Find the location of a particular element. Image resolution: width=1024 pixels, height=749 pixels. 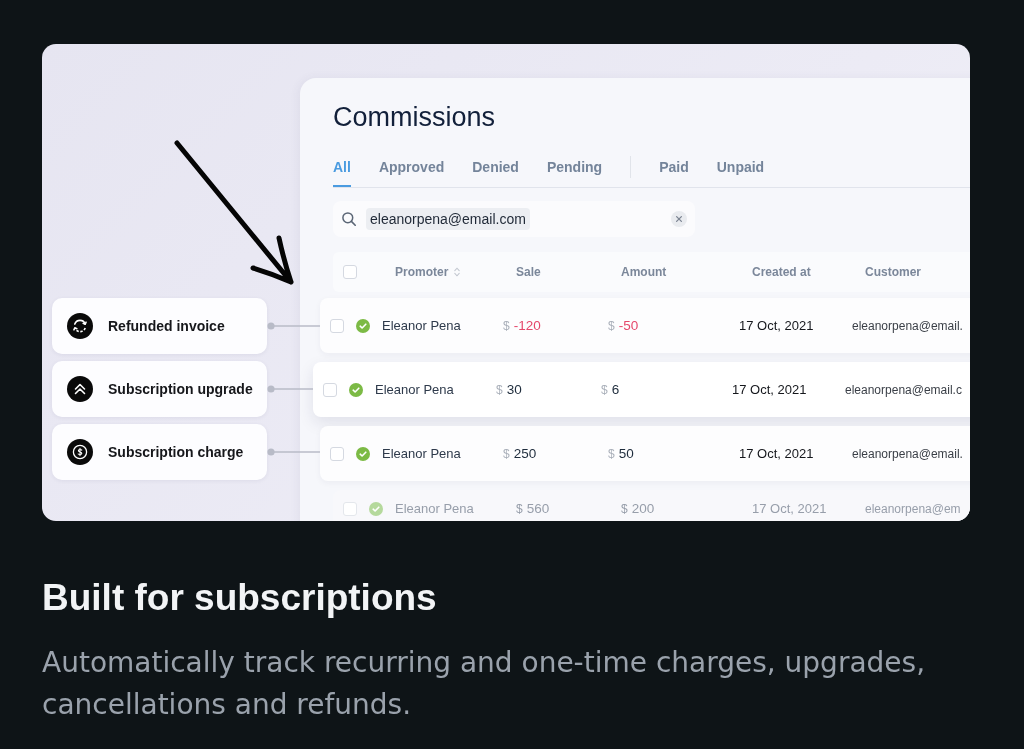

dollar-coin-icon is located at coordinates (80, 452).